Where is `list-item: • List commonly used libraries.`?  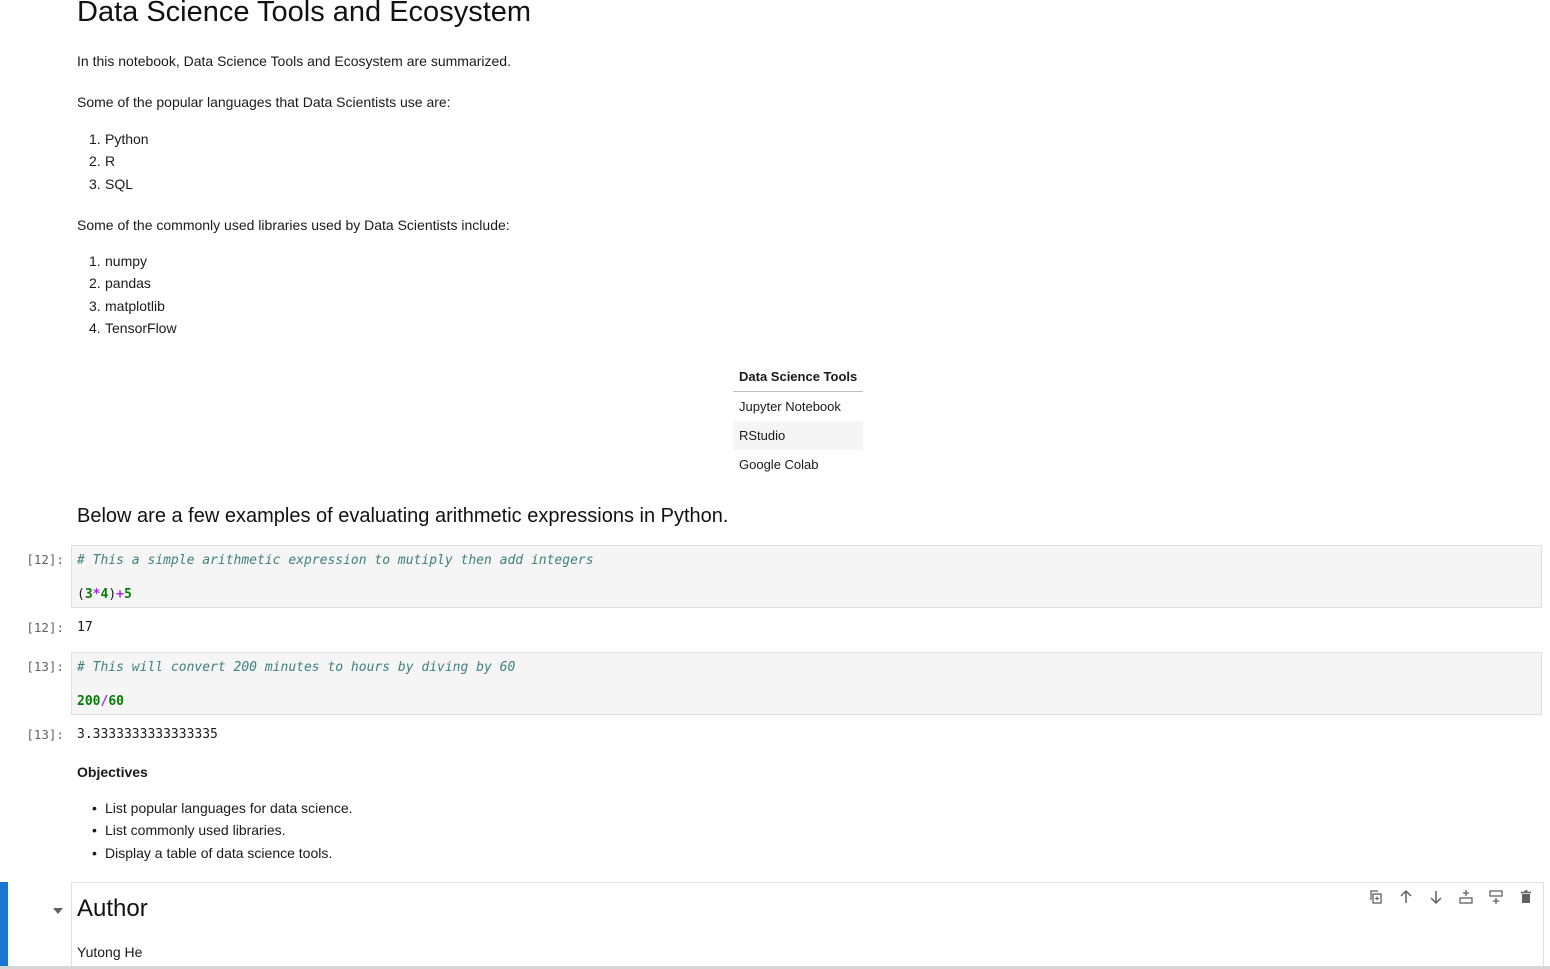
list-item: • List commonly used libraries. is located at coordinates (189, 830).